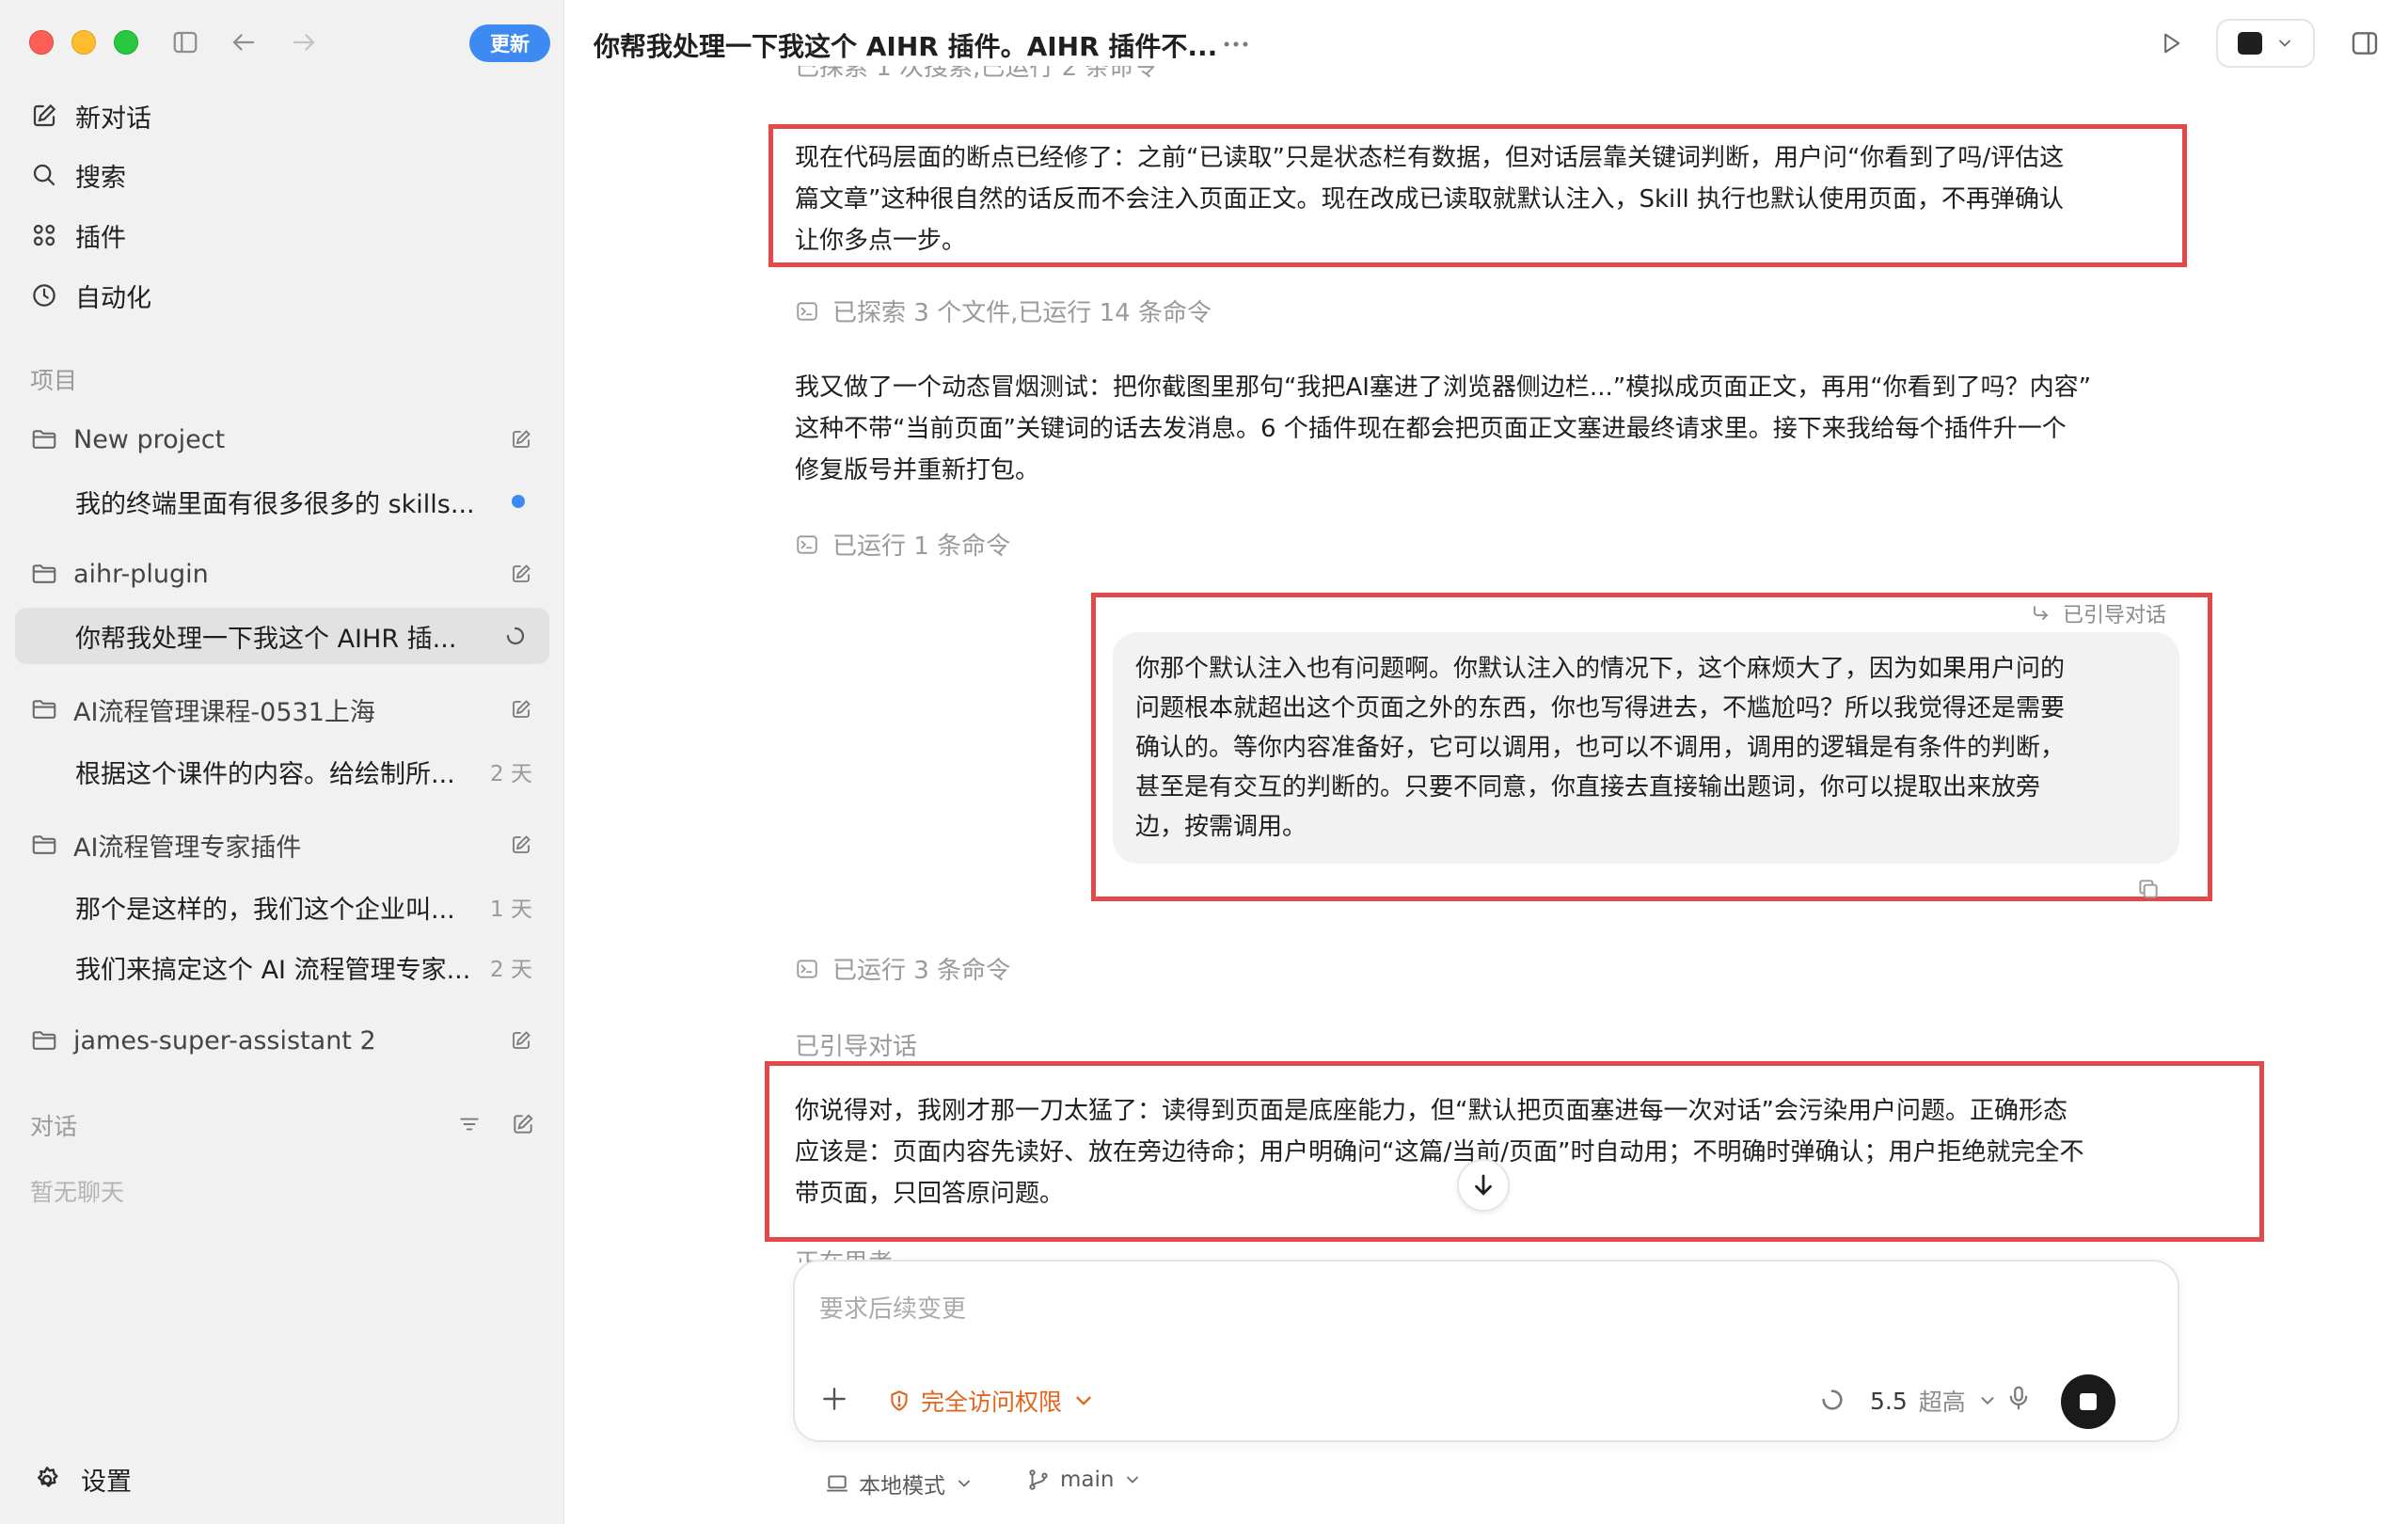  What do you see at coordinates (2266, 43) in the screenshot?
I see `terminal-selector` at bounding box center [2266, 43].